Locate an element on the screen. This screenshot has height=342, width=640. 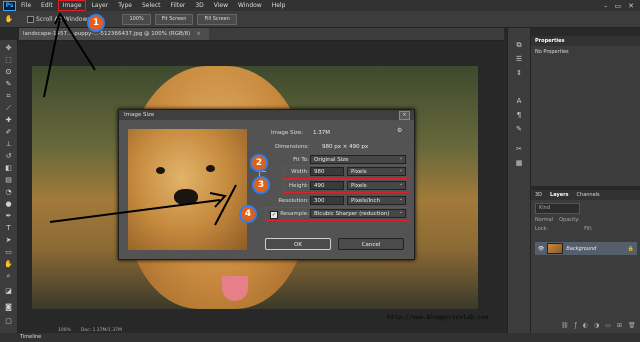
zoom-100-button: 100% is located at coordinates (136, 19).